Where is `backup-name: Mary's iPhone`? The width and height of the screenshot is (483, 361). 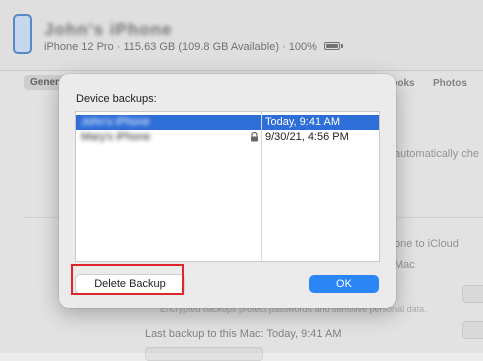 backup-name: Mary's iPhone is located at coordinates (116, 137).